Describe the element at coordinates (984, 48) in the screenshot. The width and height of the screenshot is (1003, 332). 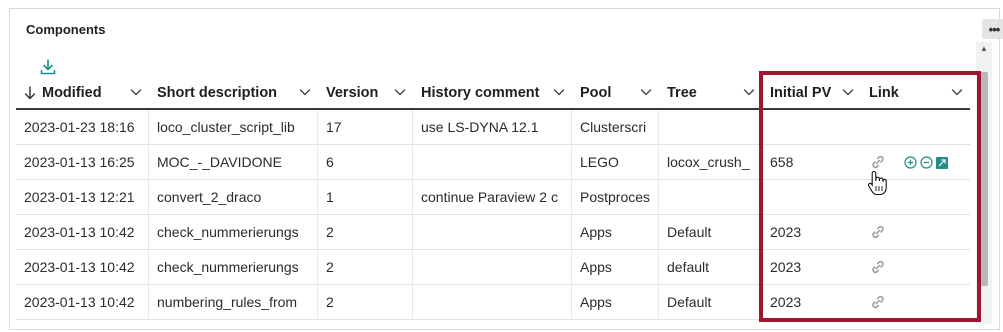
I see `scroll-up-icon: ▲` at that location.